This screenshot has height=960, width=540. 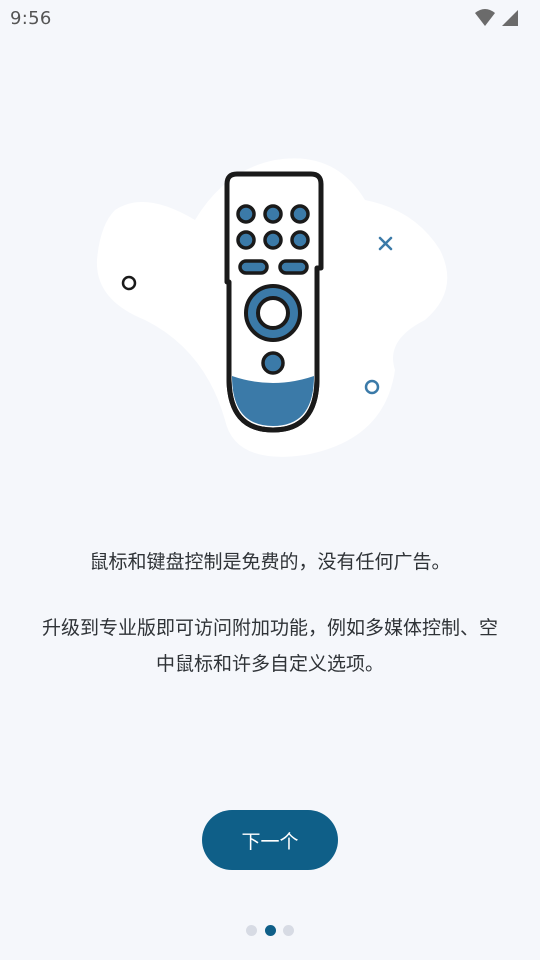 What do you see at coordinates (270, 840) in the screenshot?
I see `next-button: 下一个` at bounding box center [270, 840].